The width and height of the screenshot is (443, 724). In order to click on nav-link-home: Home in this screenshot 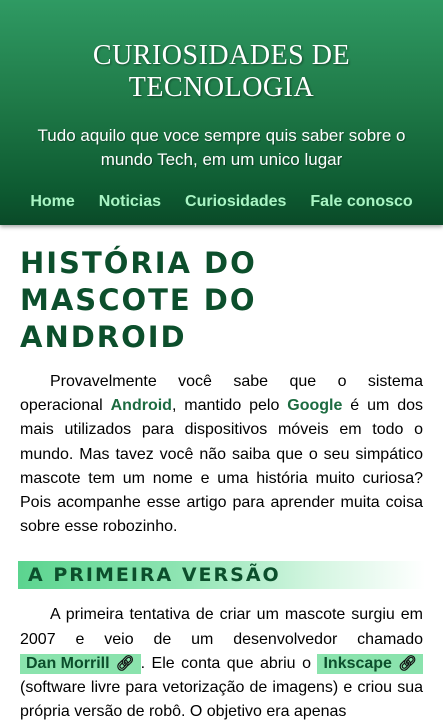, I will do `click(52, 202)`.